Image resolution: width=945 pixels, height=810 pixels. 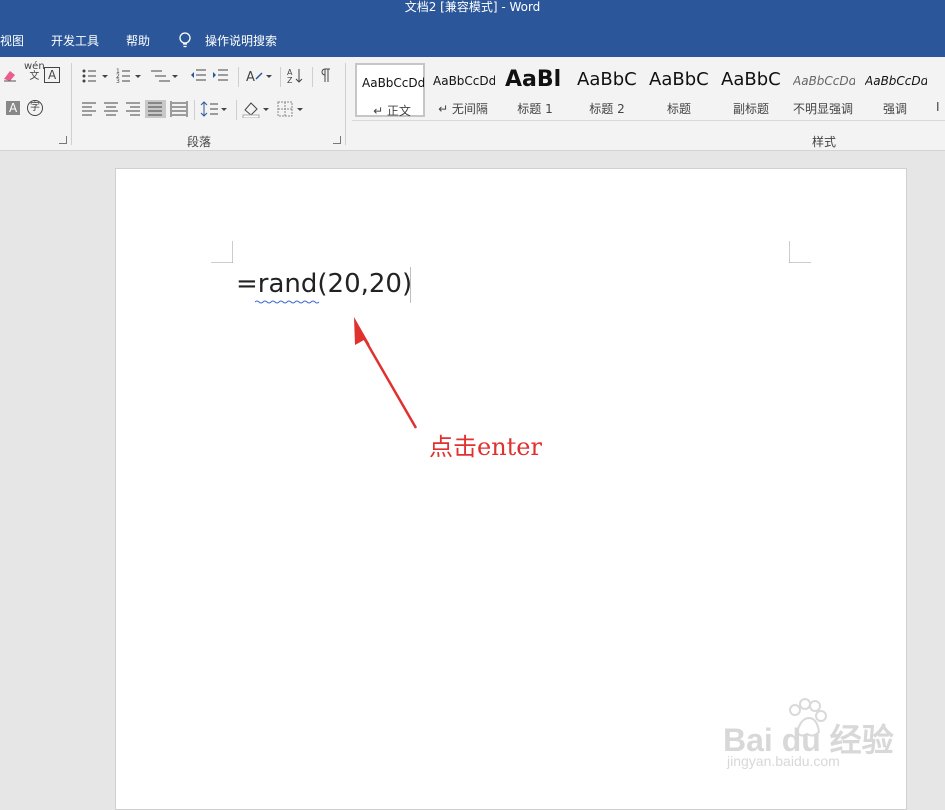 I want to click on paragraph-group-label: 段落, so click(x=199, y=142).